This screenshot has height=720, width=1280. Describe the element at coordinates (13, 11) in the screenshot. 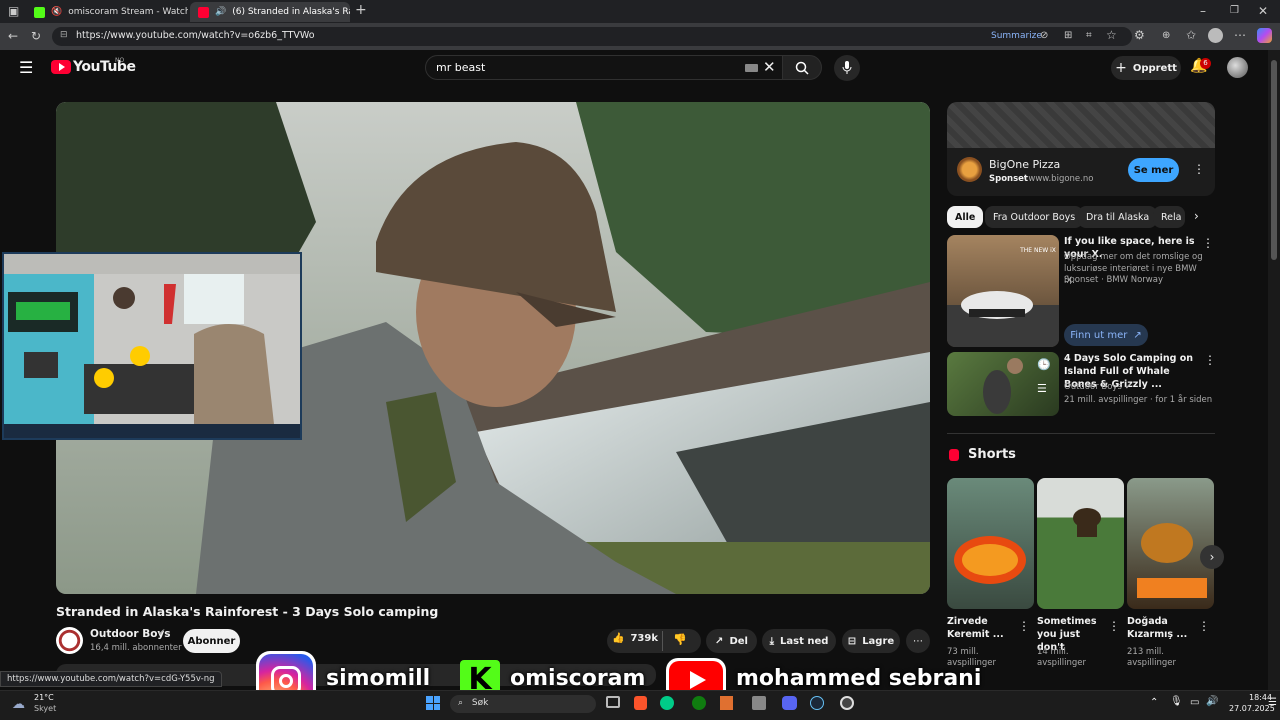

I see `sidebar-toggle-icon: ▣` at that location.